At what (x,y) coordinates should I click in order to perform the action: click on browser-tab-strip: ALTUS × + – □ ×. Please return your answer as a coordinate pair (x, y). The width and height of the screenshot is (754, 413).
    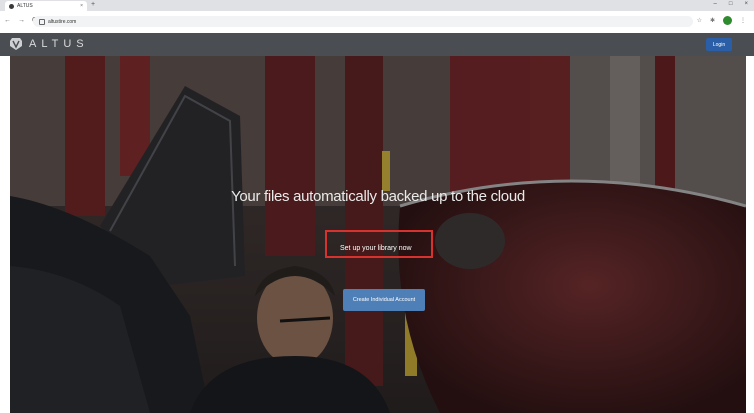
    Looking at the image, I should click on (377, 5).